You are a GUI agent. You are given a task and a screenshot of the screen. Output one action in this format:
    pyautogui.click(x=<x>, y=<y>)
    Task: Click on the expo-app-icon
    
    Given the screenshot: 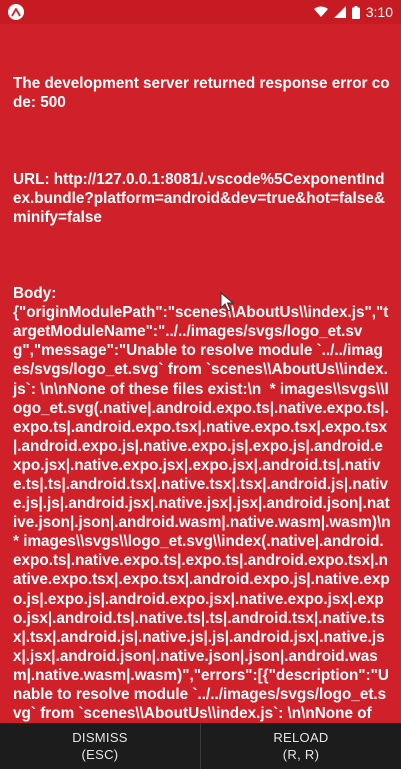 What is the action you would take?
    pyautogui.click(x=16, y=12)
    